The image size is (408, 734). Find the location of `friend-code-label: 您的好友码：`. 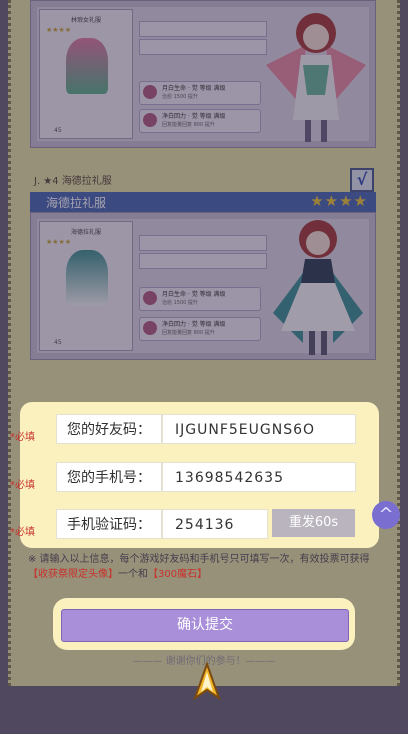

friend-code-label: 您的好友码： is located at coordinates (109, 429).